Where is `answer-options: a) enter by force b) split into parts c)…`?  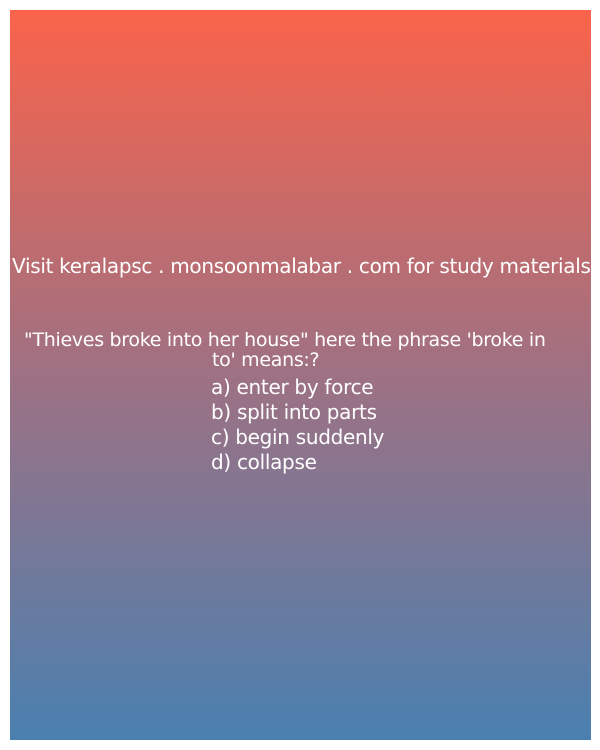 answer-options: a) enter by force b) split into parts c)… is located at coordinates (298, 425).